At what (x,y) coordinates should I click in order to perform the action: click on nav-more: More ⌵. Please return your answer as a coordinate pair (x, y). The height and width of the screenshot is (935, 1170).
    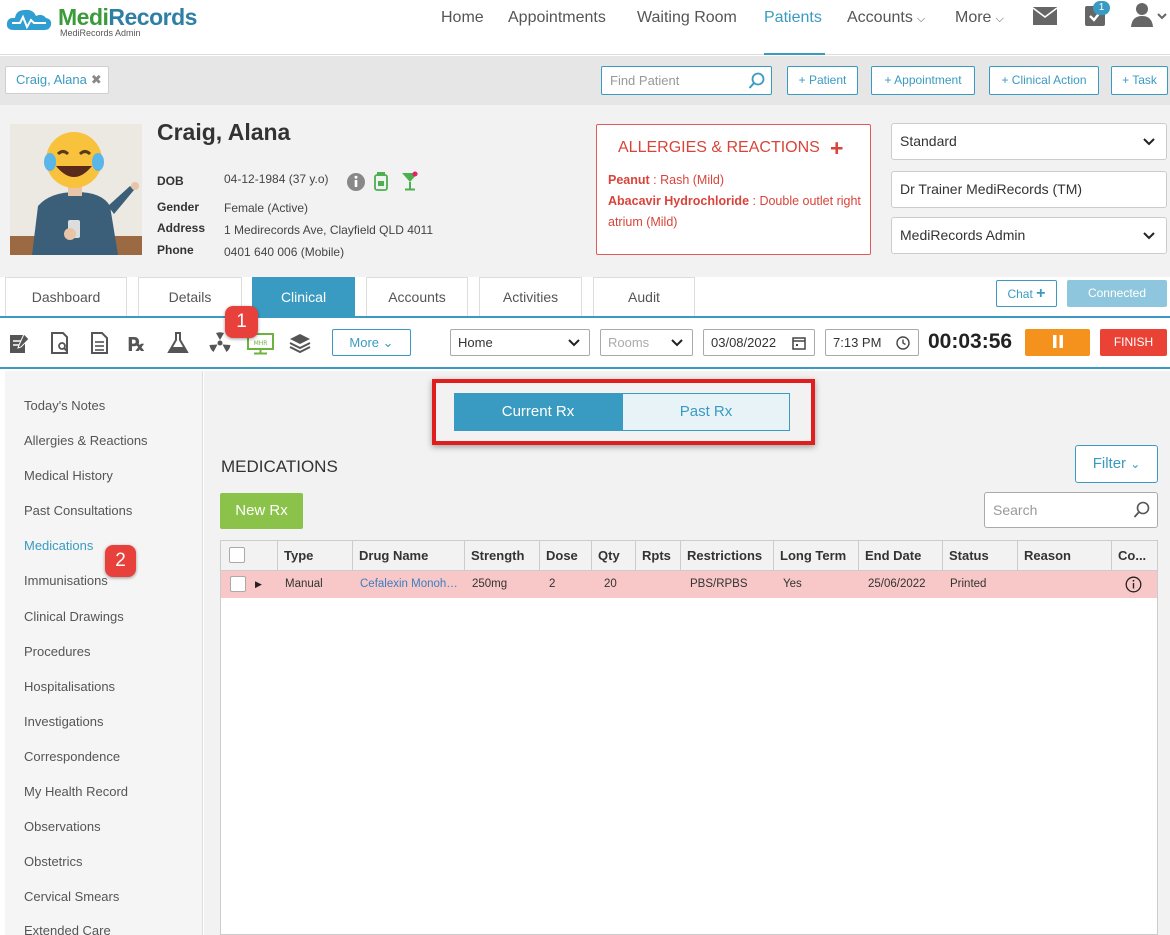
    Looking at the image, I should click on (979, 28).